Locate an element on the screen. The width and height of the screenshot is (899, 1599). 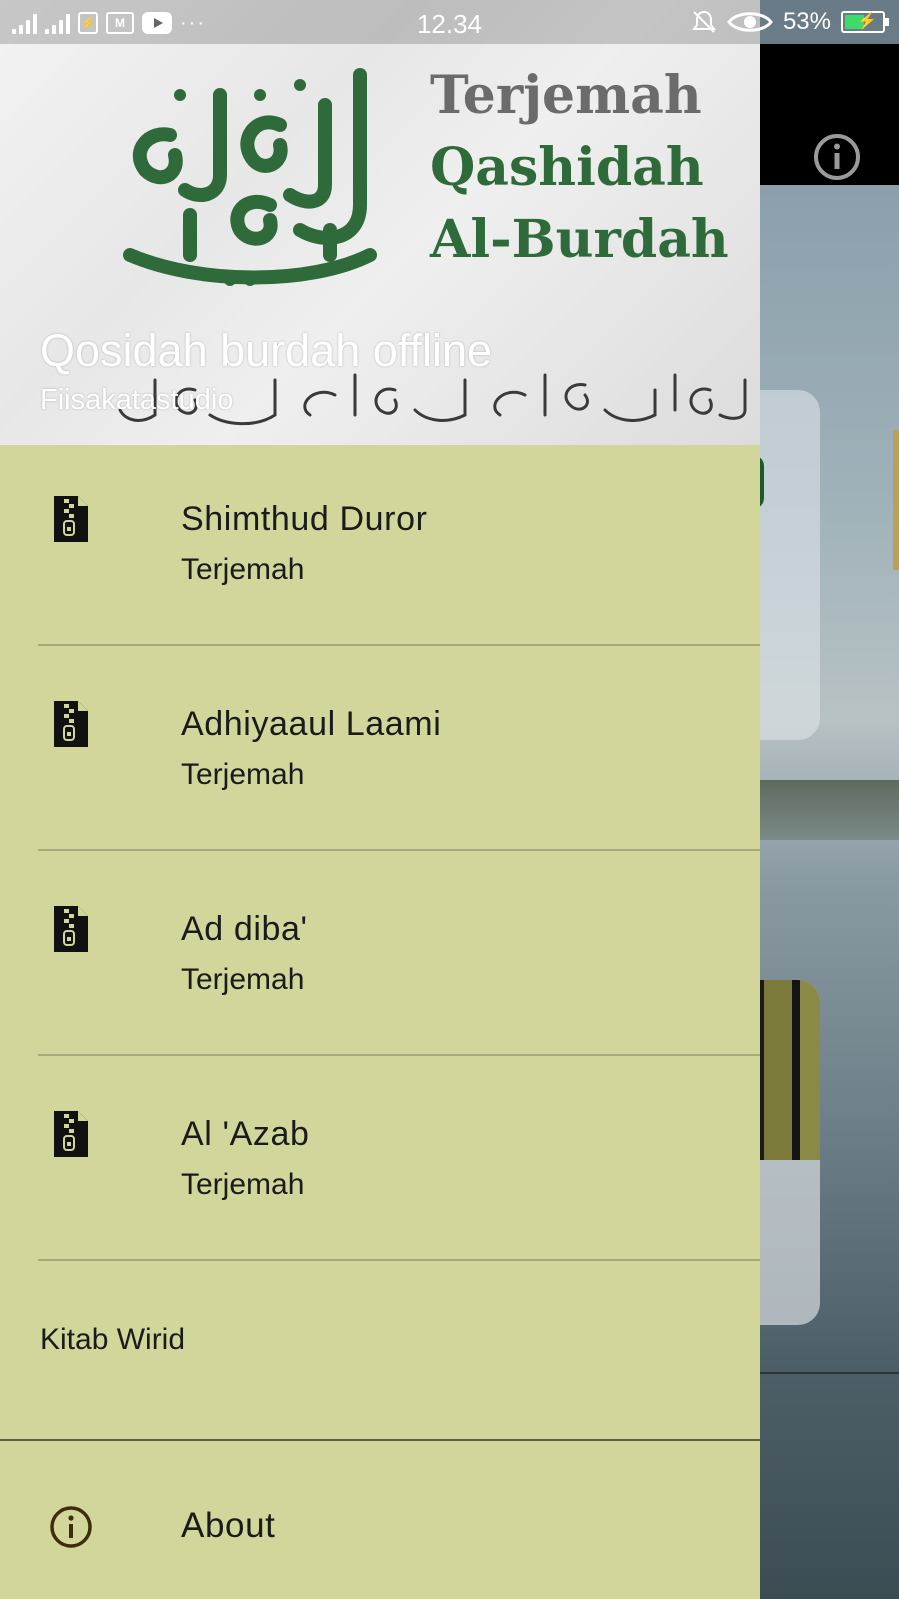
banner-title-line: Qashidah is located at coordinates (567, 167).